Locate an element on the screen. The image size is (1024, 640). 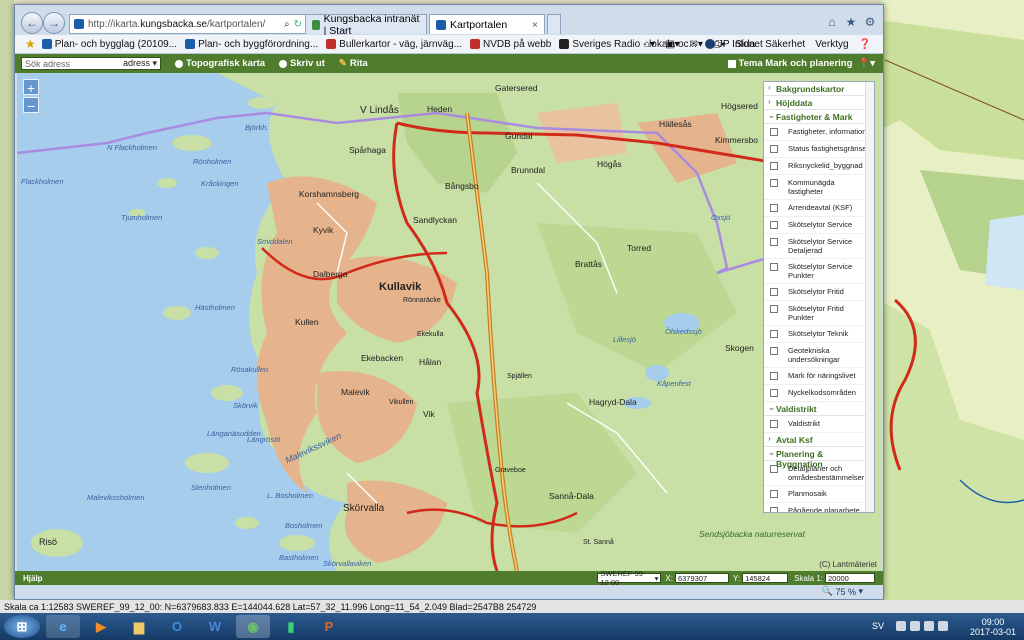
taskbar-ie: e is located at coordinates (63, 626).